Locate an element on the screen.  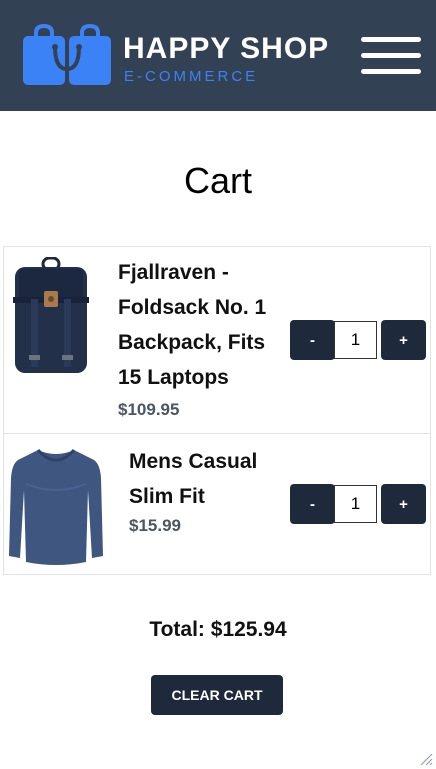
long-sleeve-shirt-image is located at coordinates (56, 506).